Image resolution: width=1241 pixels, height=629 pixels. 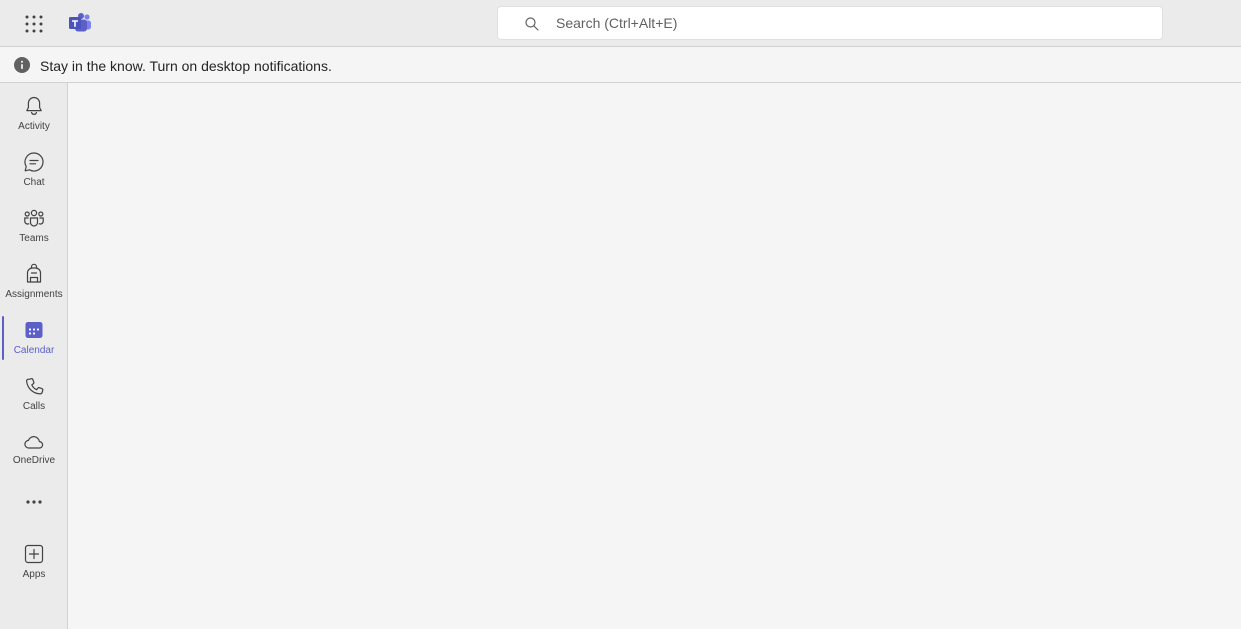 I want to click on rail-item-label: Calendar, so click(x=34, y=350).